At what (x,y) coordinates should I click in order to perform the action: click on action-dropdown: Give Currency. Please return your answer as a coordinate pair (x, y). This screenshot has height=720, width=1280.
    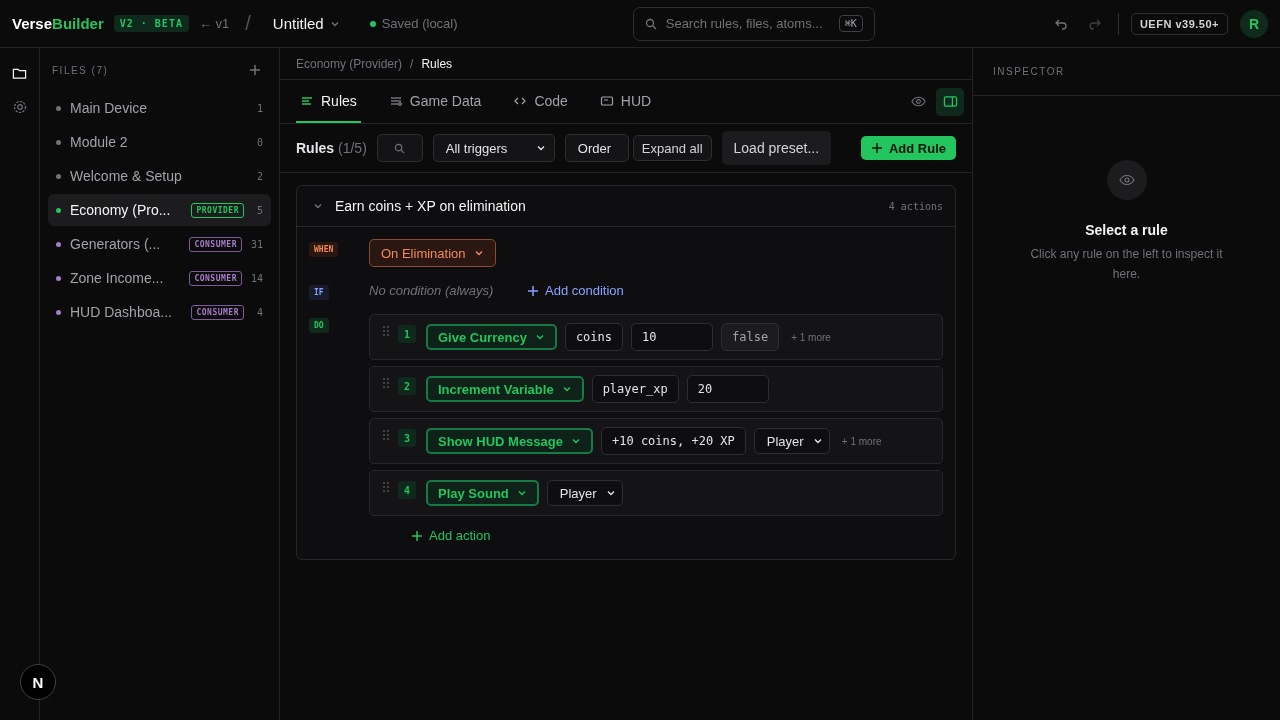
    Looking at the image, I should click on (491, 337).